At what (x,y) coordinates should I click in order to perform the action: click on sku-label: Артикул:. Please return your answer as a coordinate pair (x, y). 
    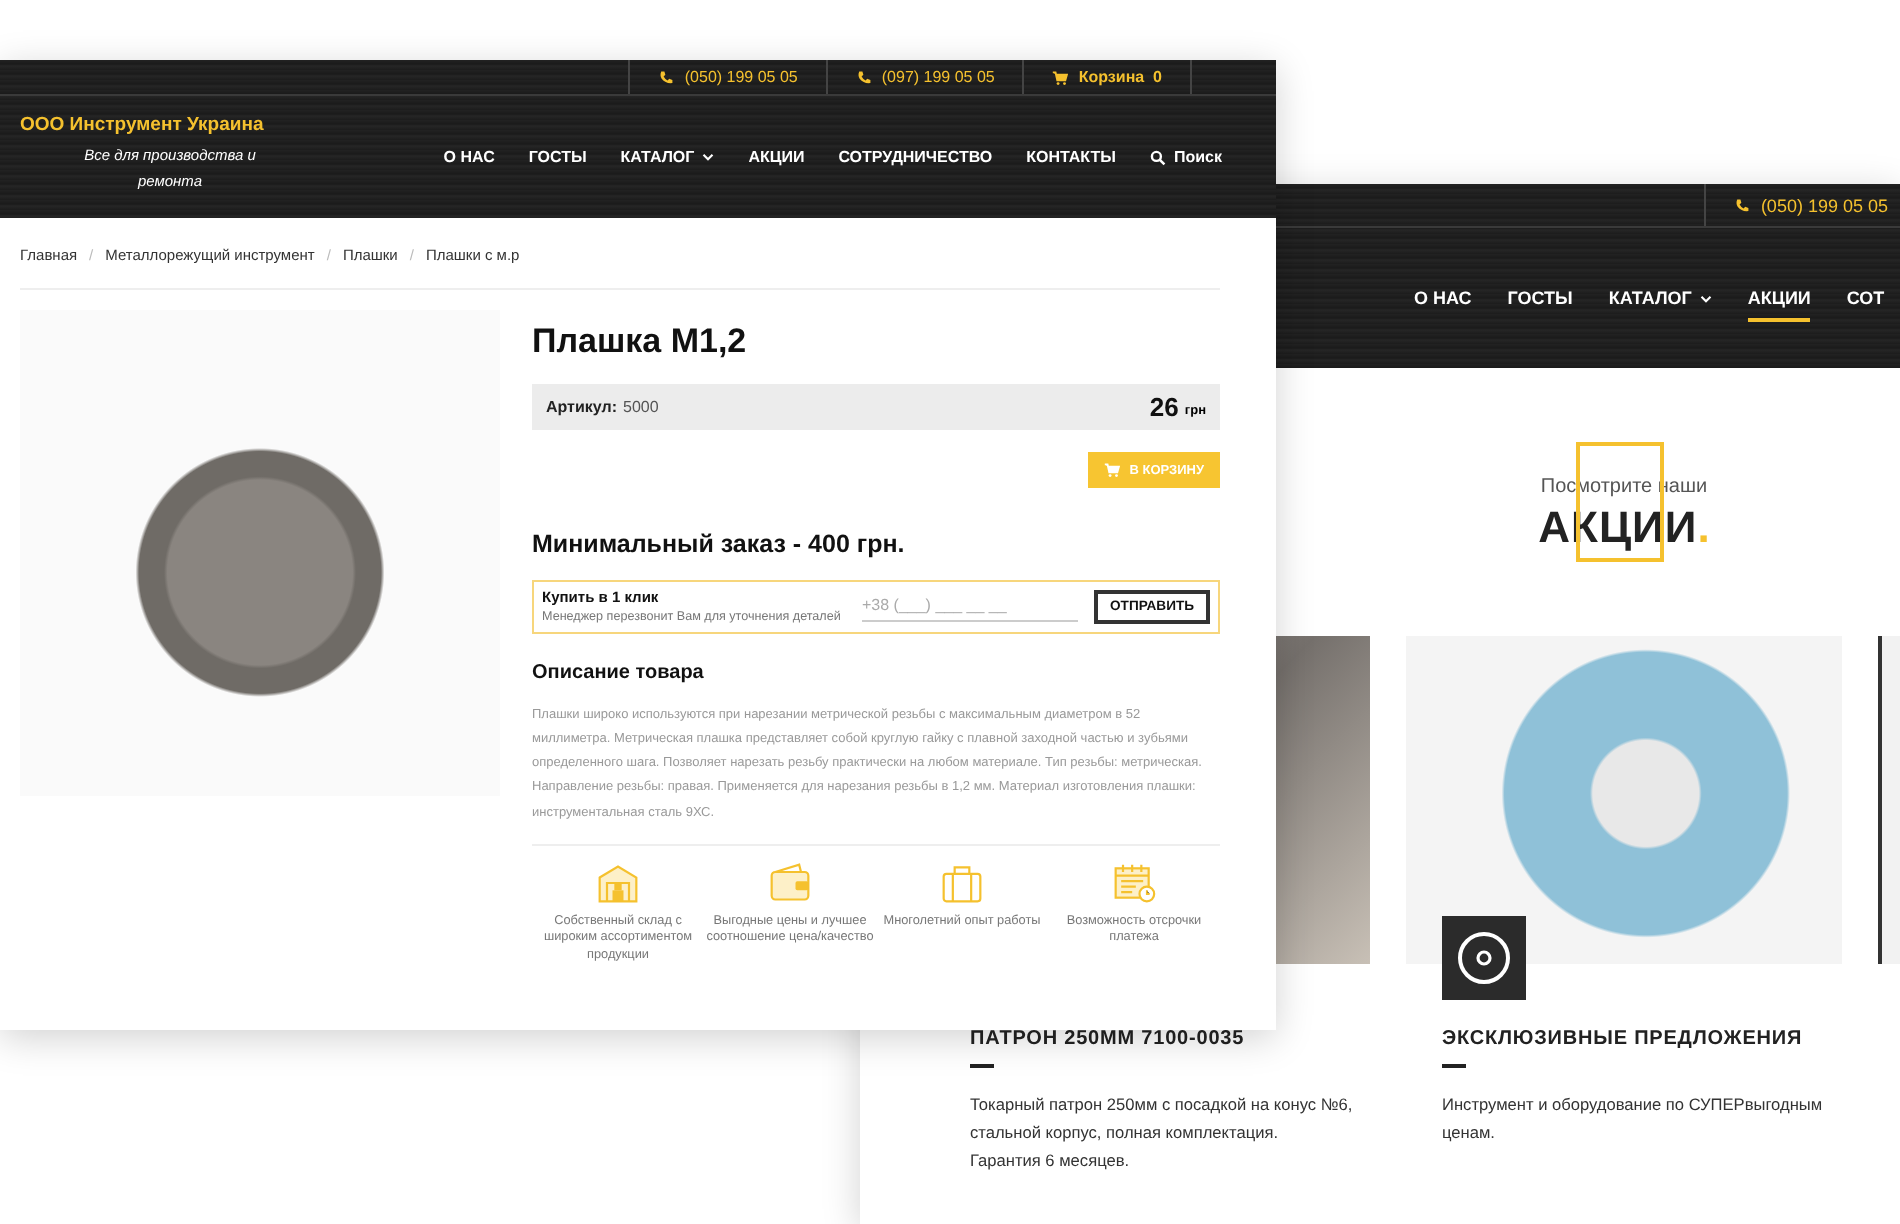
    Looking at the image, I should click on (581, 407).